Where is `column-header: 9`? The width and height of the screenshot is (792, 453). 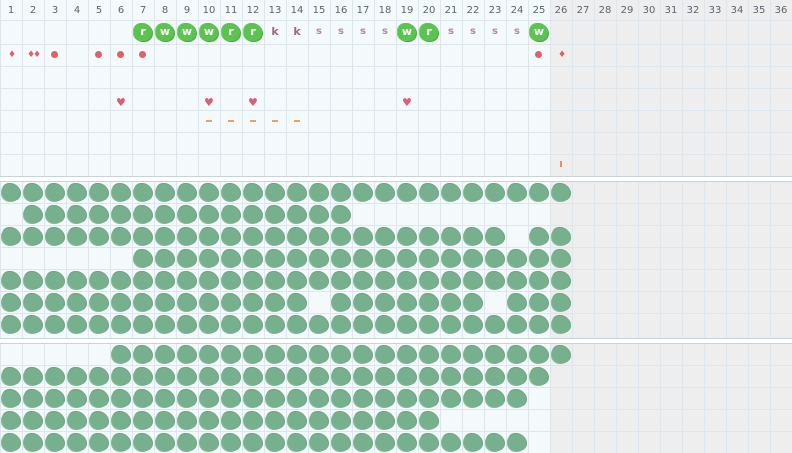 column-header: 9 is located at coordinates (187, 10).